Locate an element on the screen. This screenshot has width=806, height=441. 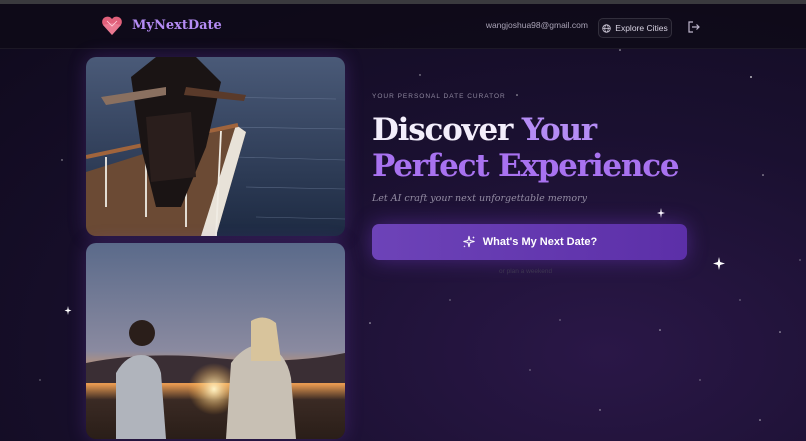
app-logo-text: MyNextDate is located at coordinates (177, 25).